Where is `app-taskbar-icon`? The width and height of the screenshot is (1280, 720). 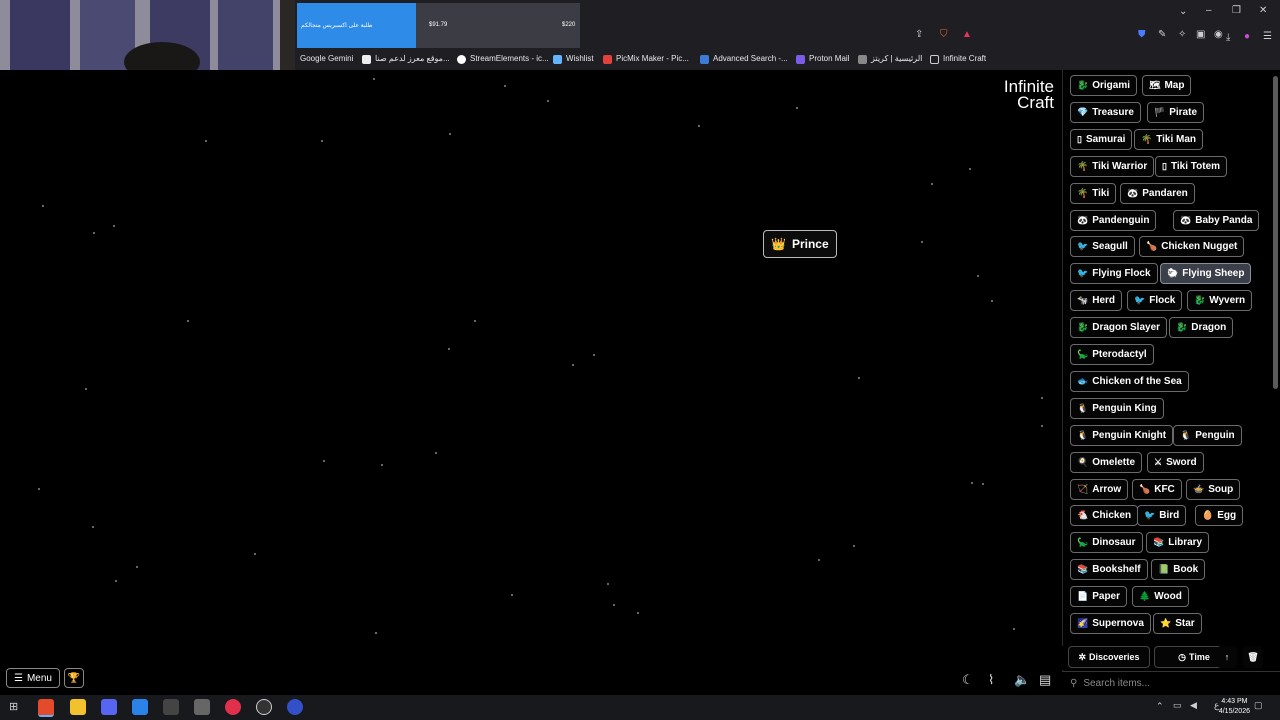 app-taskbar-icon is located at coordinates (171, 707).